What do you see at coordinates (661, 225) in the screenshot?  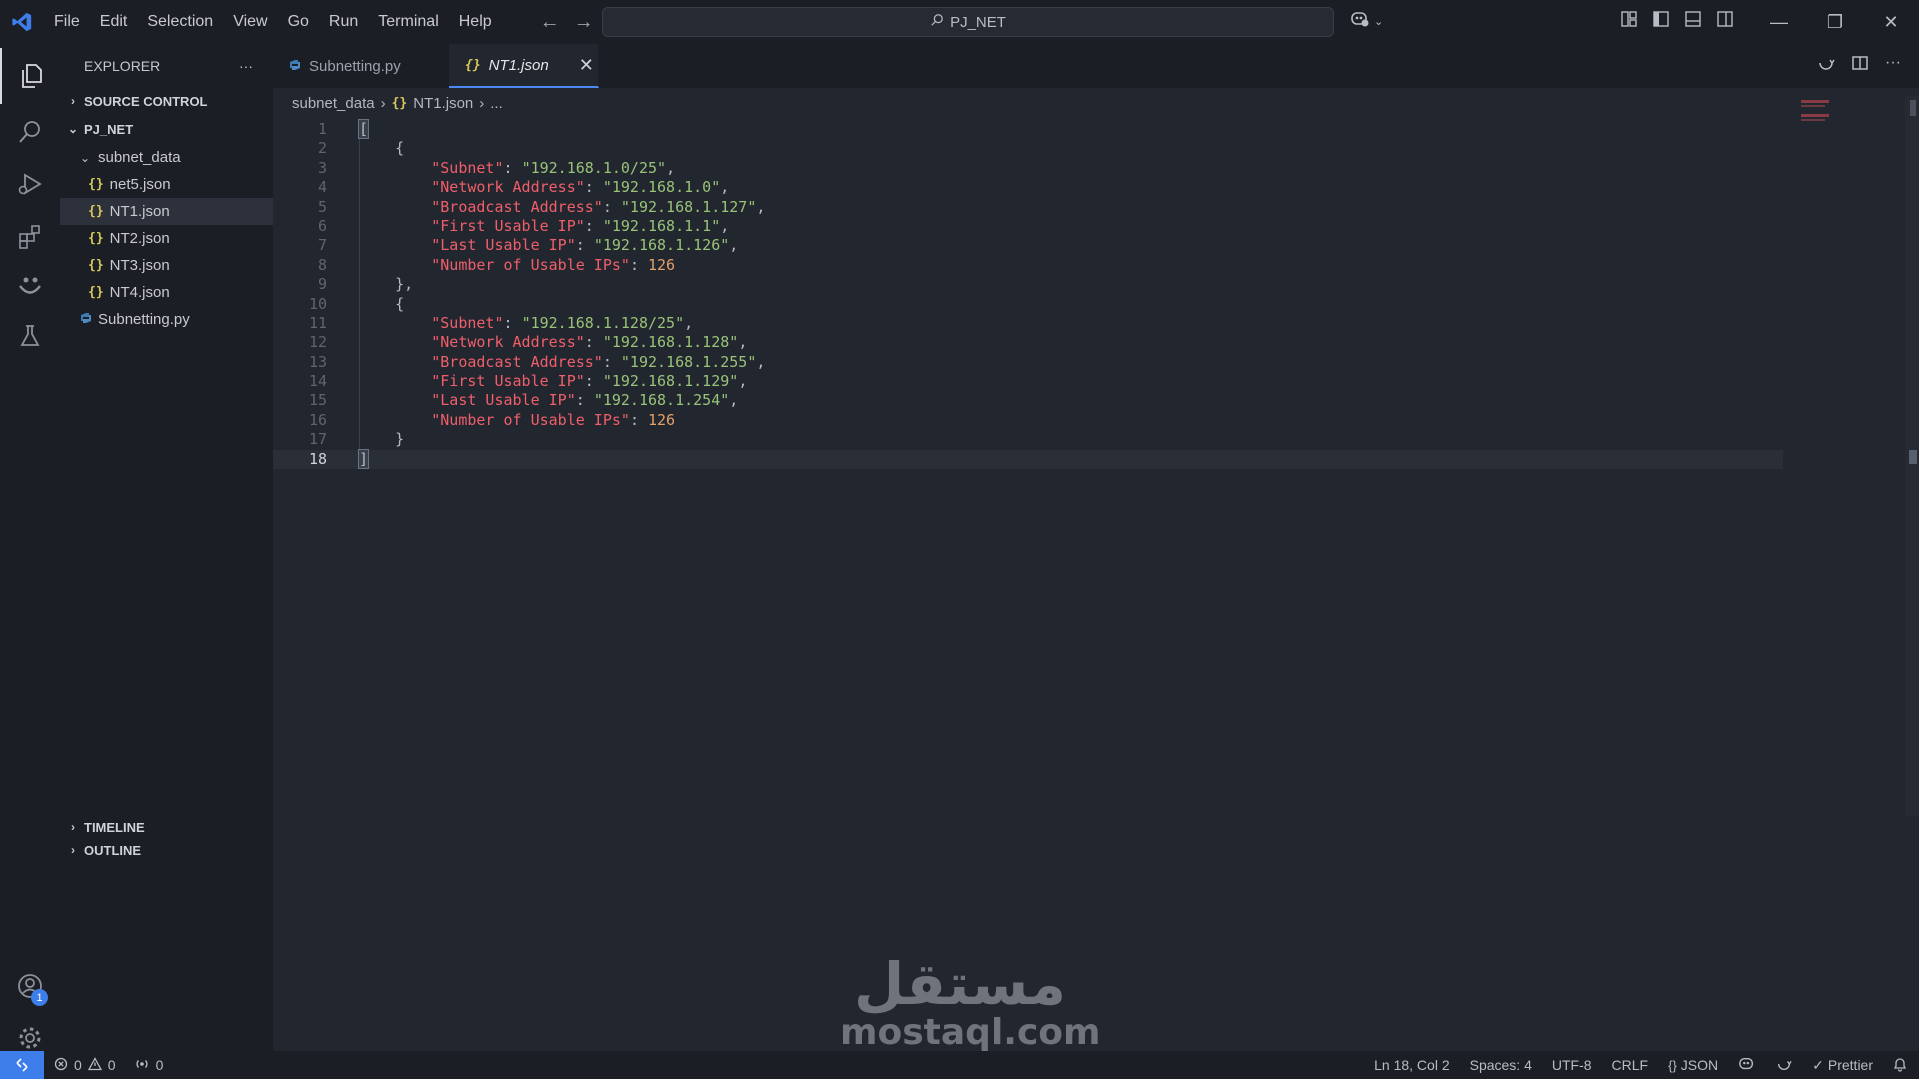 I see `json-string: "192.168.1.1"` at bounding box center [661, 225].